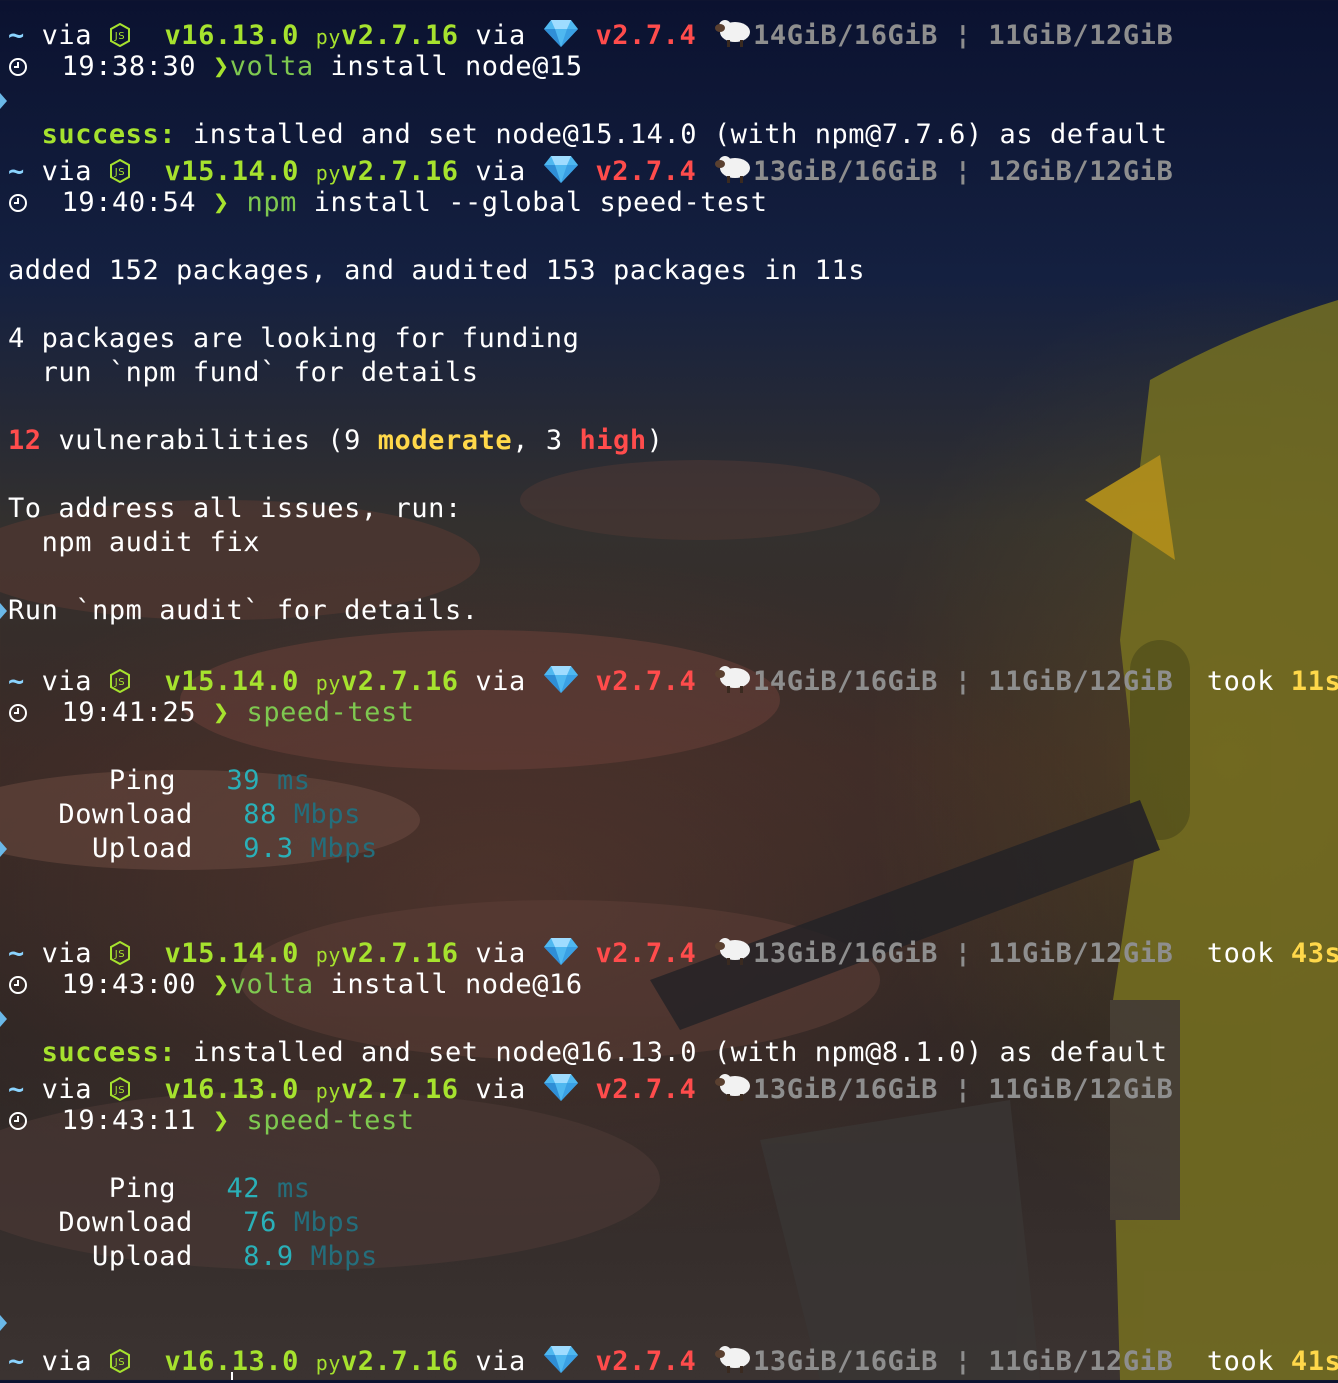 The height and width of the screenshot is (1383, 1338). I want to click on prompt-time: 19:40:54, so click(129, 202).